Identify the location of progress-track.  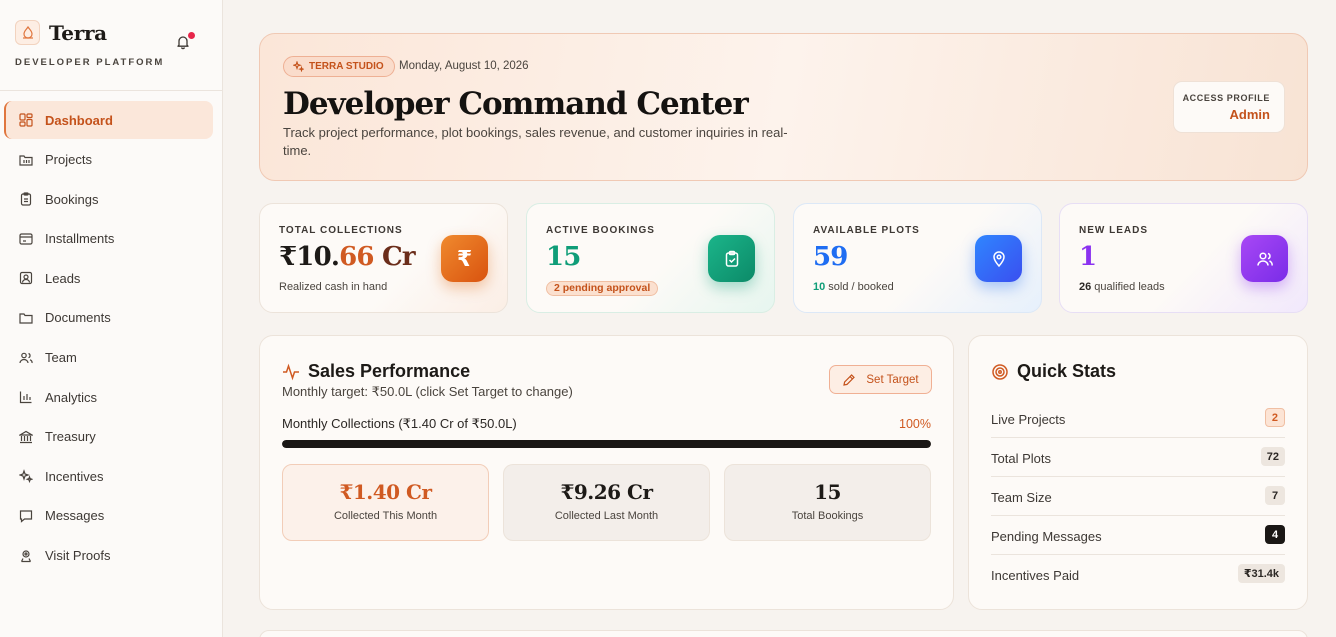
(606, 444).